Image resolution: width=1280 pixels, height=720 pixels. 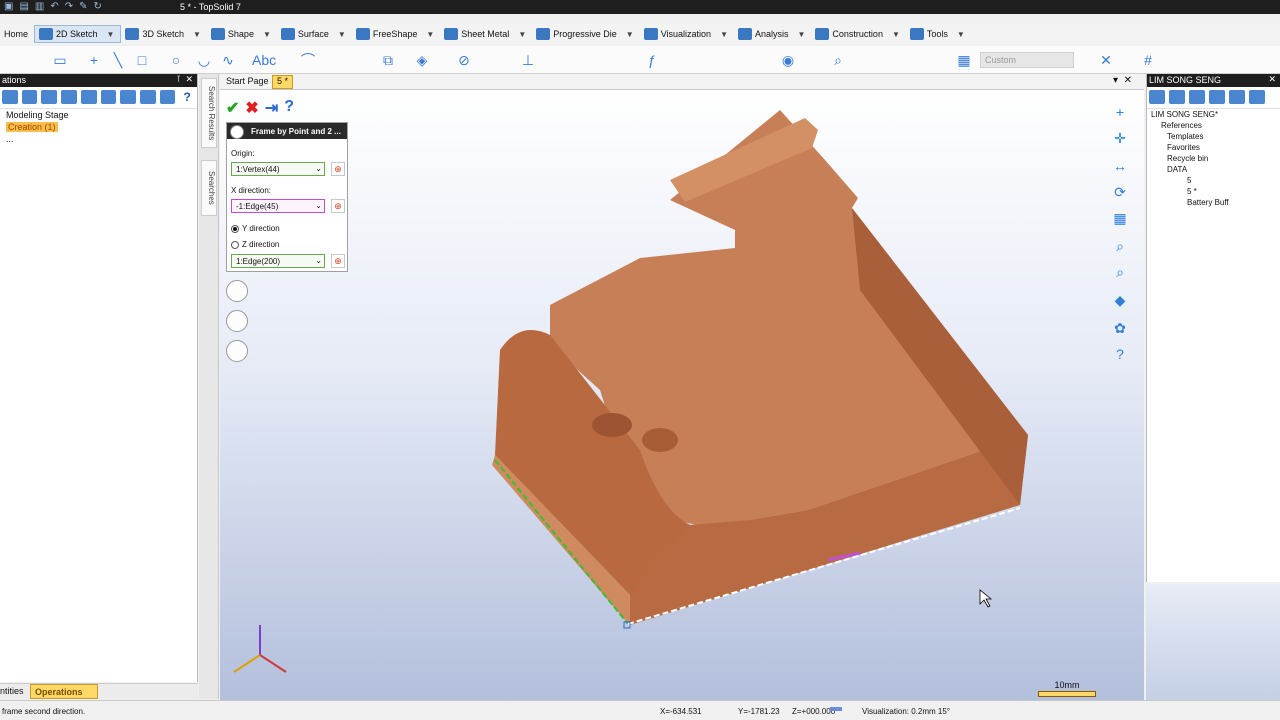 I want to click on check-icon: ✔, so click(x=232, y=108).